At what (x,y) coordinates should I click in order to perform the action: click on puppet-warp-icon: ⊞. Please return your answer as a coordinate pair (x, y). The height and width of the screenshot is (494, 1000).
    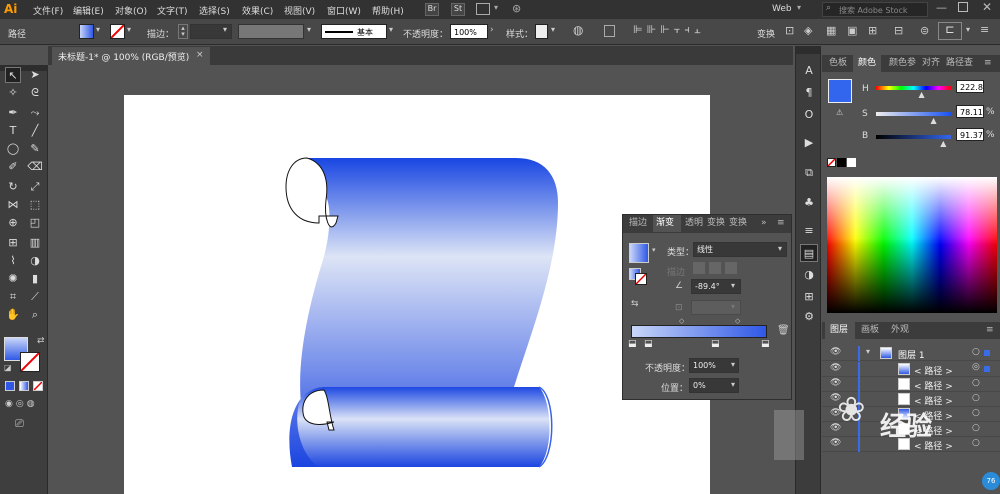
    Looking at the image, I should click on (872, 30).